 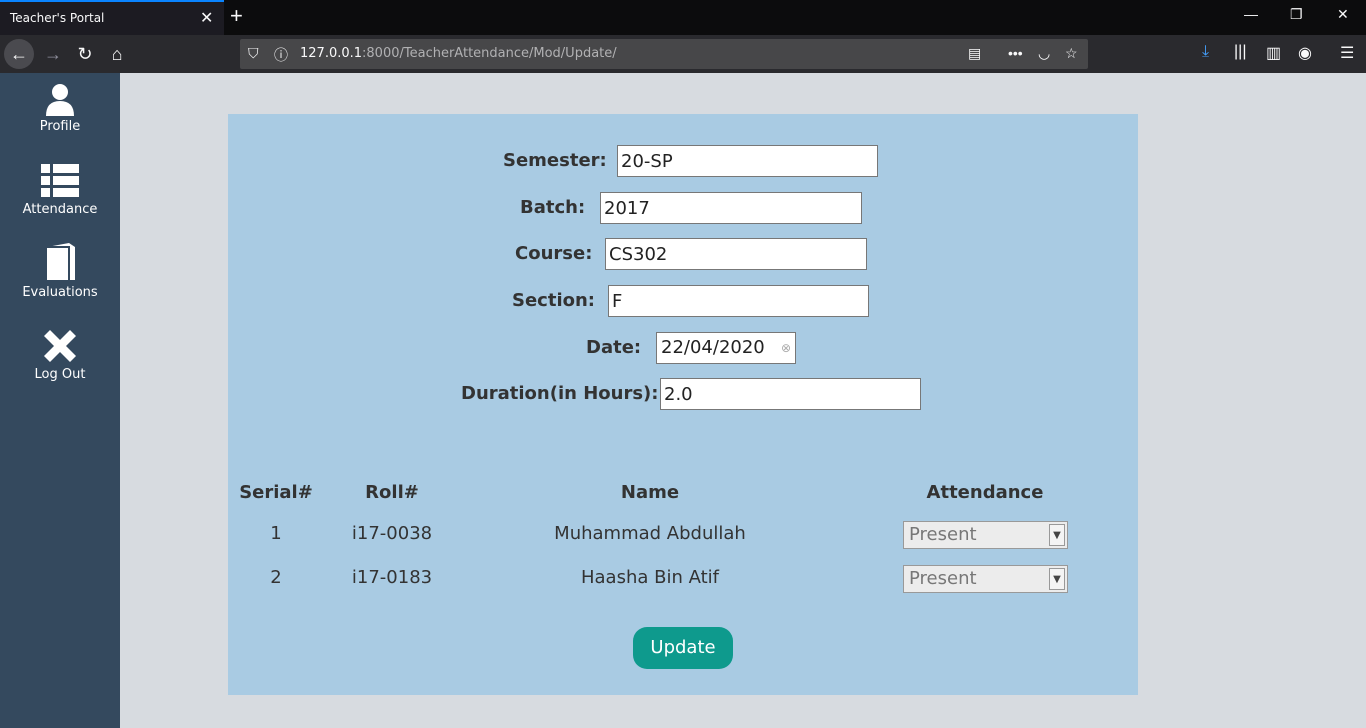 I want to click on serial-cell: 1, so click(x=276, y=533).